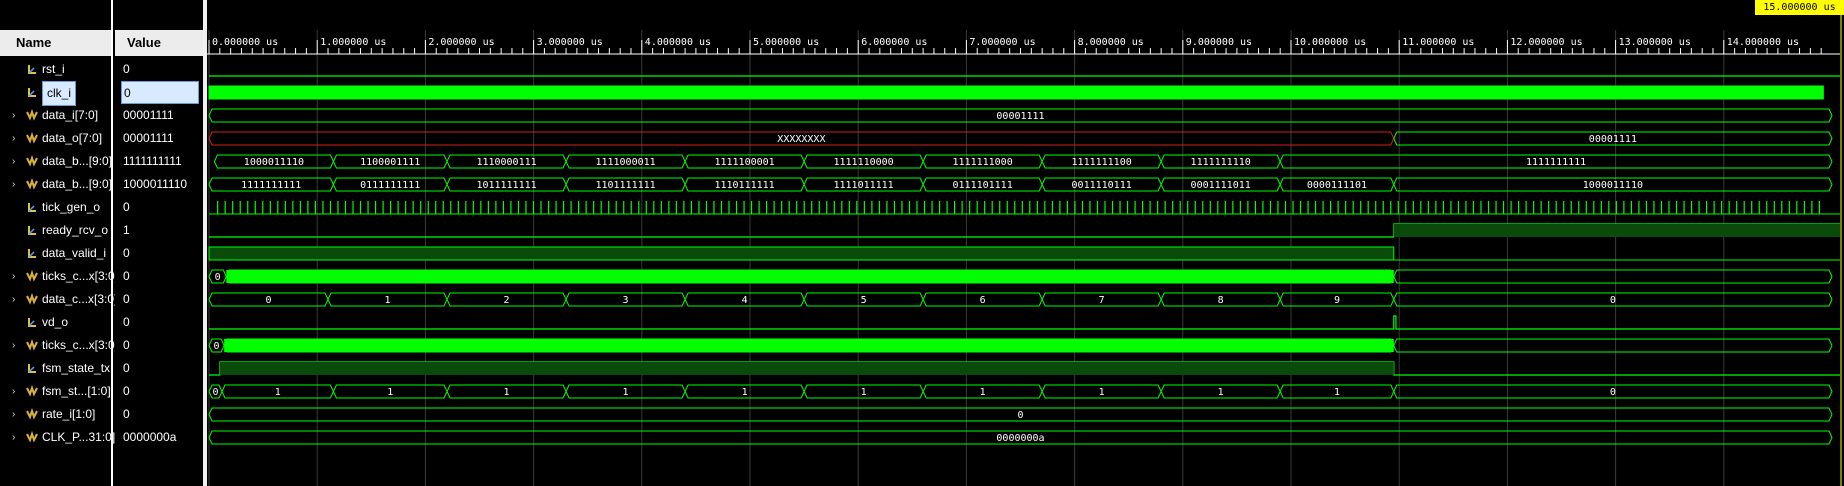 The image size is (1844, 486). What do you see at coordinates (806, 368) in the screenshot?
I see `fsm-state-fill` at bounding box center [806, 368].